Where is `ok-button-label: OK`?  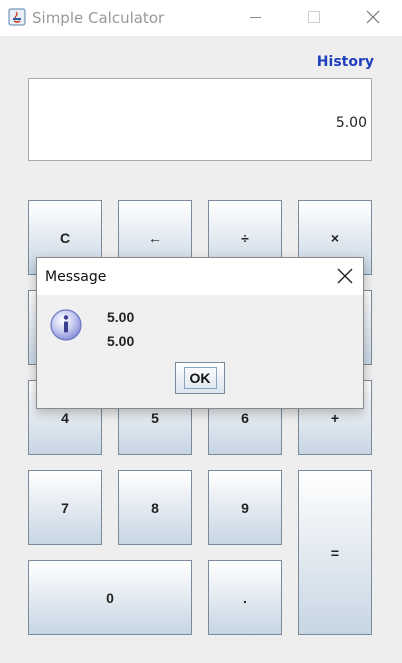
ok-button-label: OK is located at coordinates (200, 378).